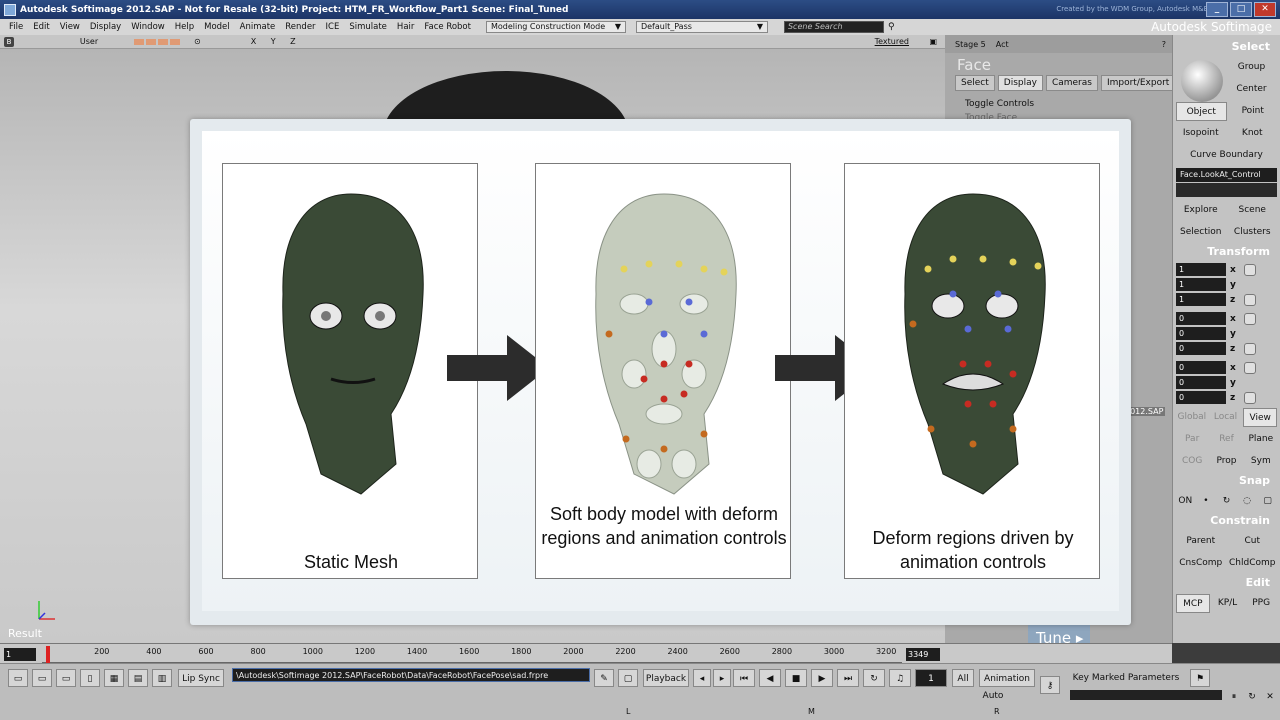 Image resolution: width=1280 pixels, height=720 pixels. Describe the element at coordinates (1247, 501) in the screenshot. I see `snap-grid-icon: ◌` at that location.